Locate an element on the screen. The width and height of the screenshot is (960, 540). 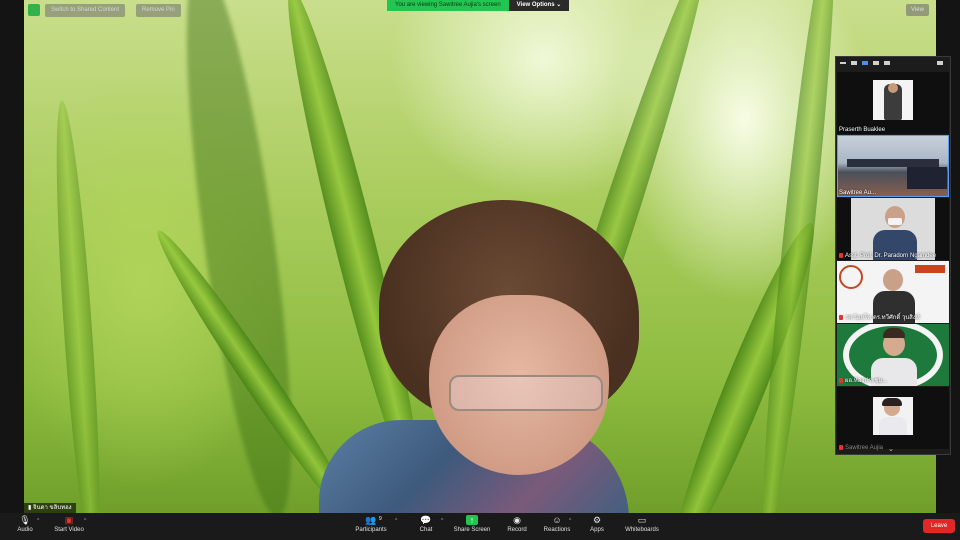
chat-options-caret: ^ is located at coordinates (442, 521).